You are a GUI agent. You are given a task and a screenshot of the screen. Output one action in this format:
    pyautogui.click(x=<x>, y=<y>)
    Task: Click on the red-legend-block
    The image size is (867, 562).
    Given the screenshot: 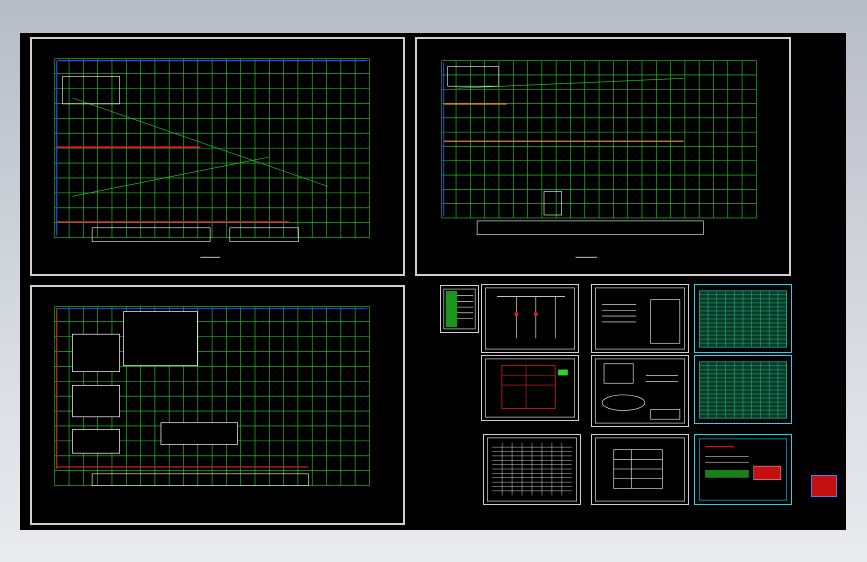 What is the action you would take?
    pyautogui.click(x=824, y=486)
    